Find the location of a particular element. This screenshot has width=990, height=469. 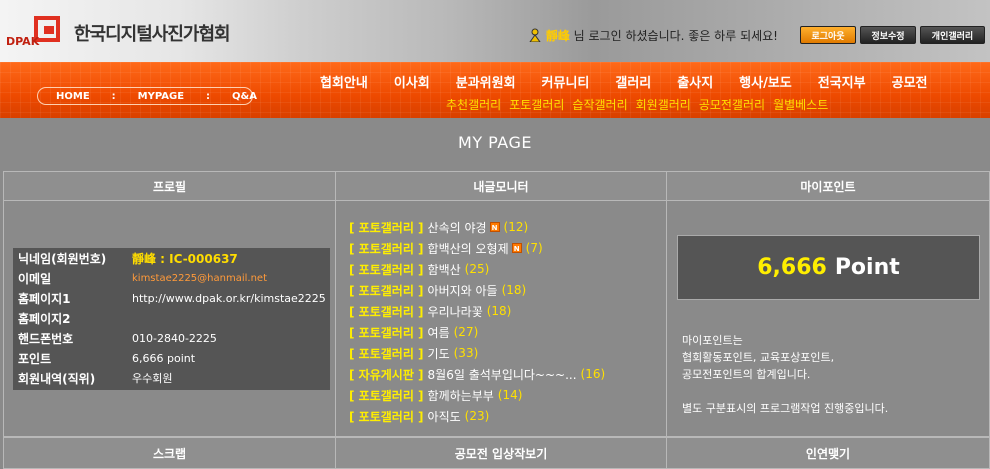

profile-label: 회원내역(직위) is located at coordinates (57, 378).